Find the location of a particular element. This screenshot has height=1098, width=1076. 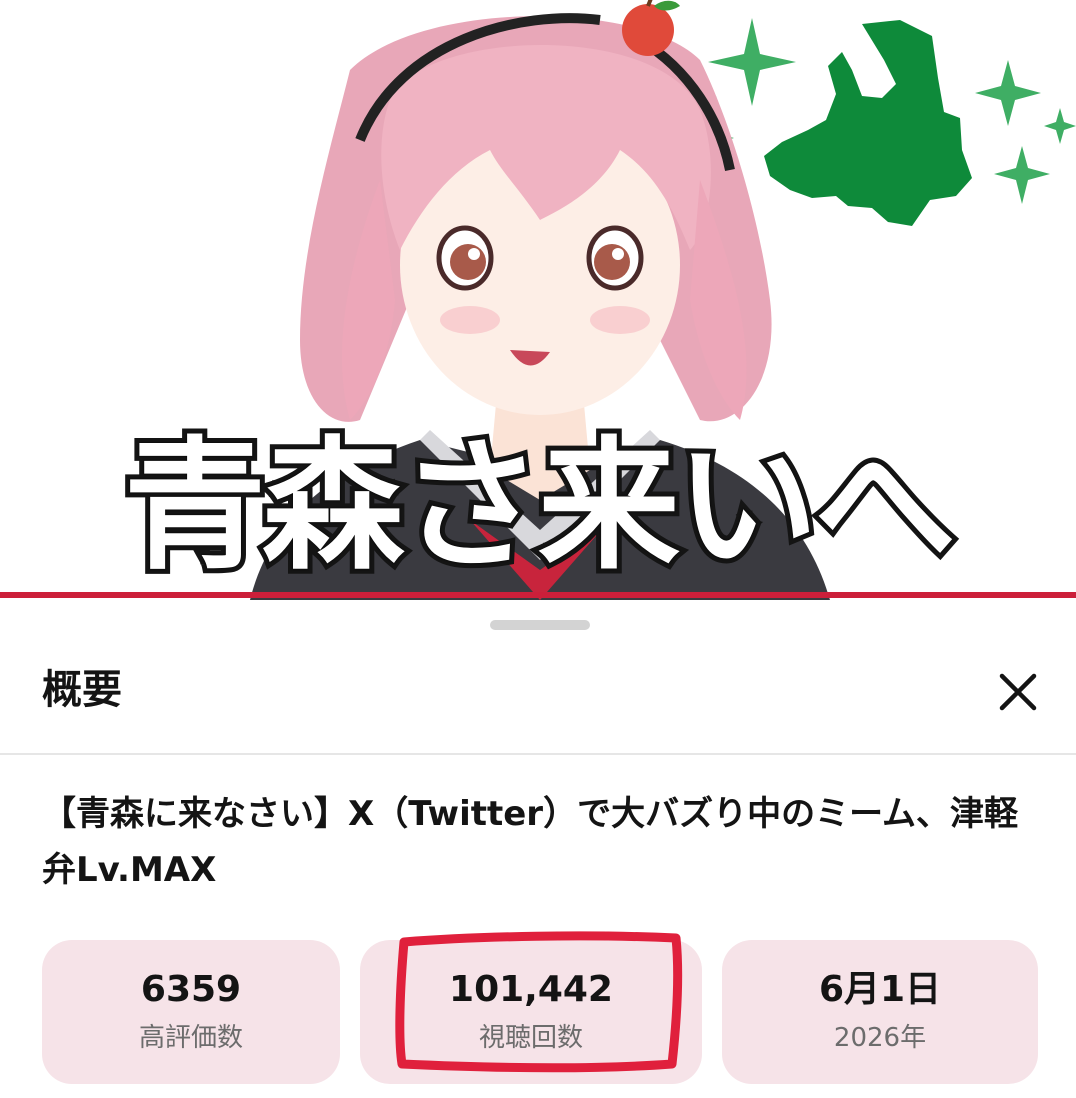

playback-progress-bar is located at coordinates (538, 595).